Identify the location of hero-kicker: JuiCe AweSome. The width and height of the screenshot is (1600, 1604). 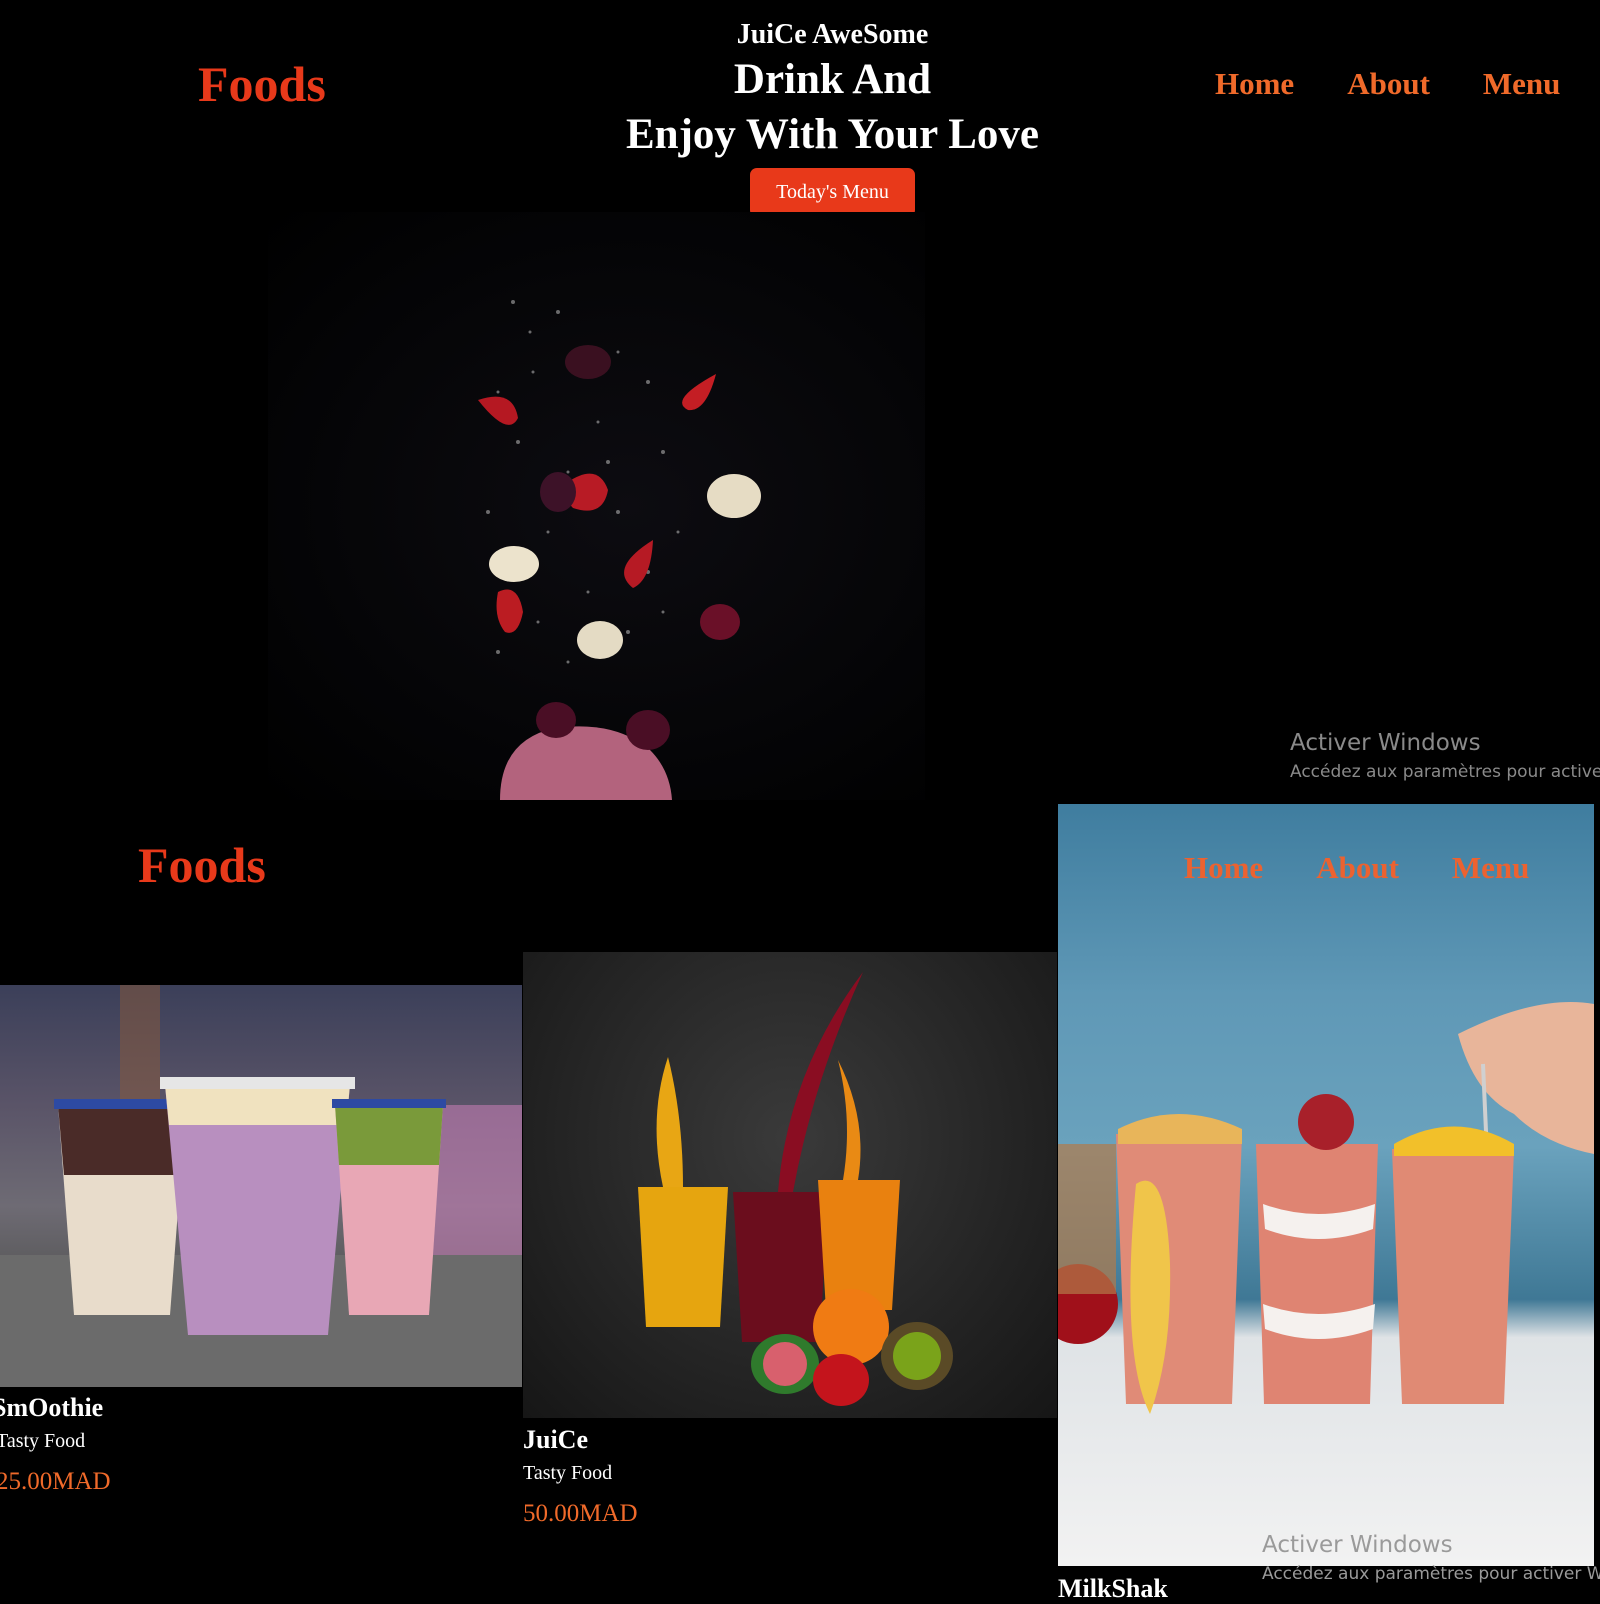
(832, 34).